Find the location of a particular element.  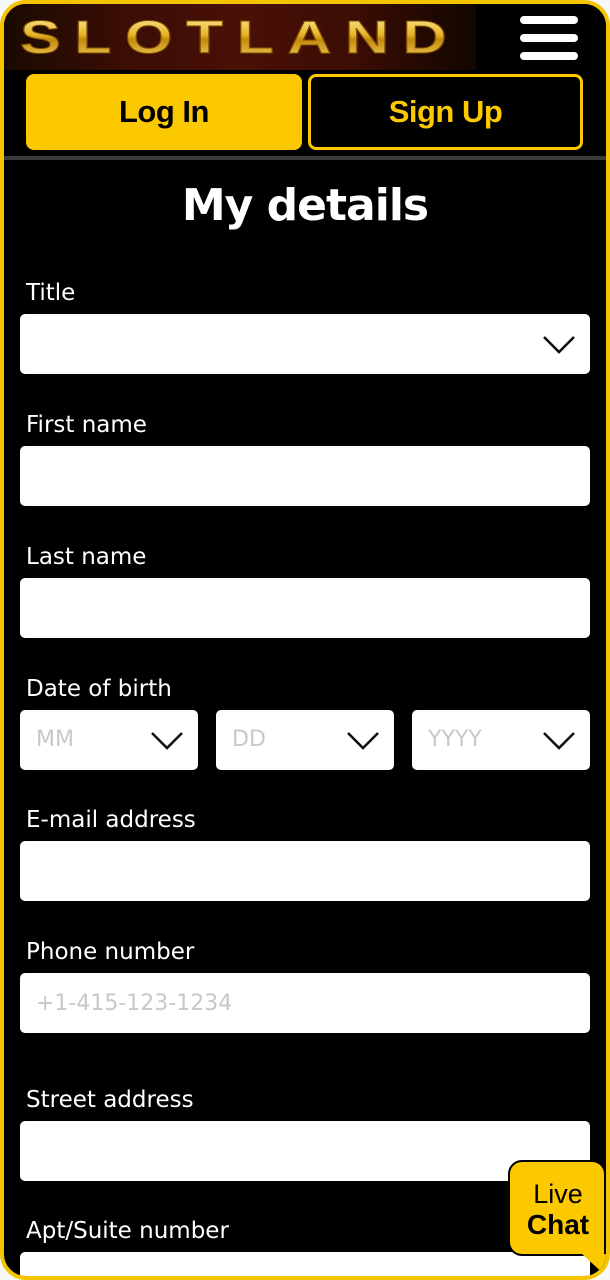

dob-month-placeholder: MM is located at coordinates (55, 739).